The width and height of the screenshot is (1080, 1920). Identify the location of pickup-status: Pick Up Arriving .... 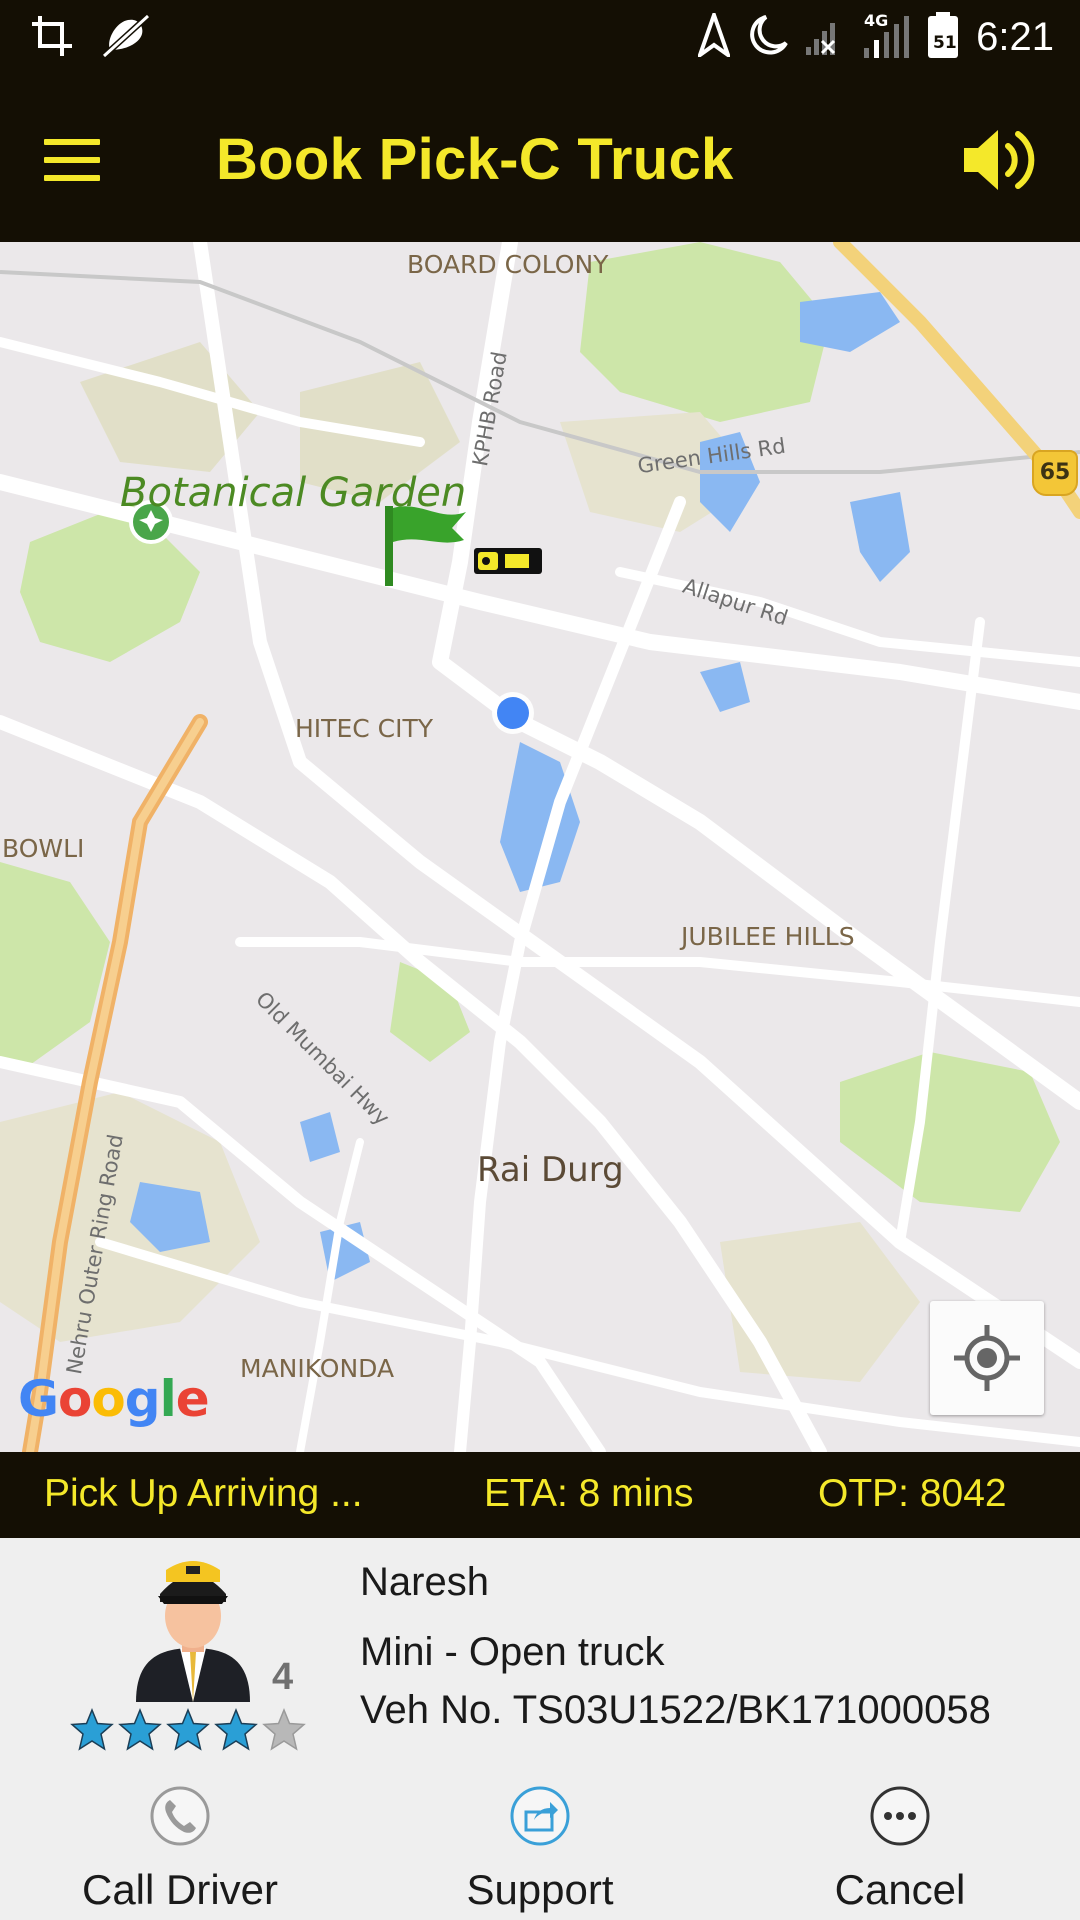
(203, 1493).